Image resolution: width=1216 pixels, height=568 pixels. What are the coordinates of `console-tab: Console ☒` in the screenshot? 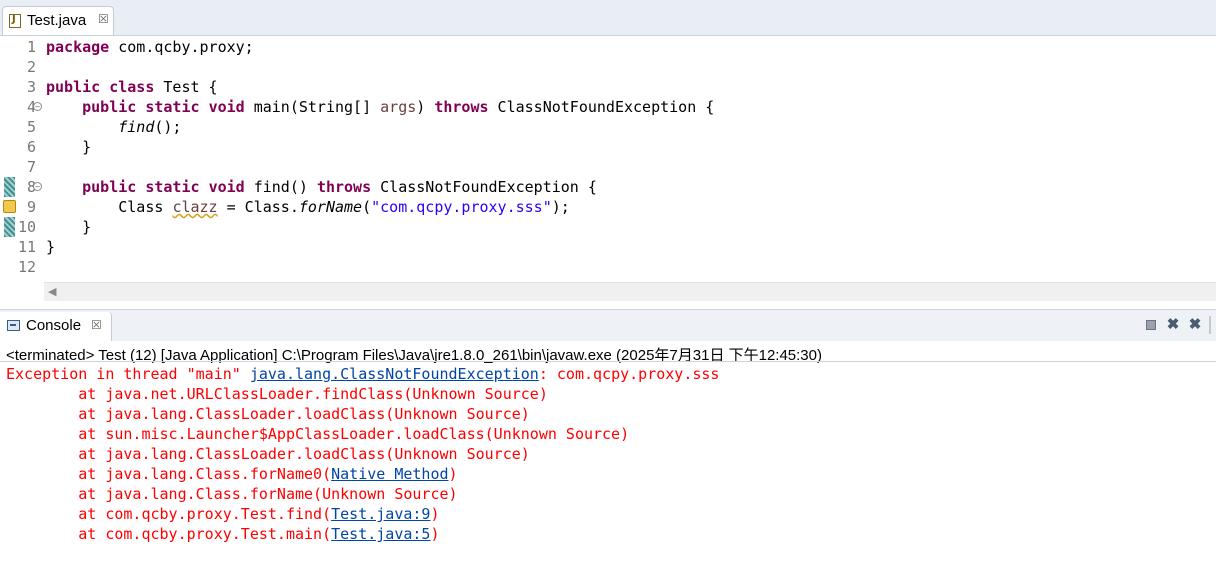 It's located at (56, 326).